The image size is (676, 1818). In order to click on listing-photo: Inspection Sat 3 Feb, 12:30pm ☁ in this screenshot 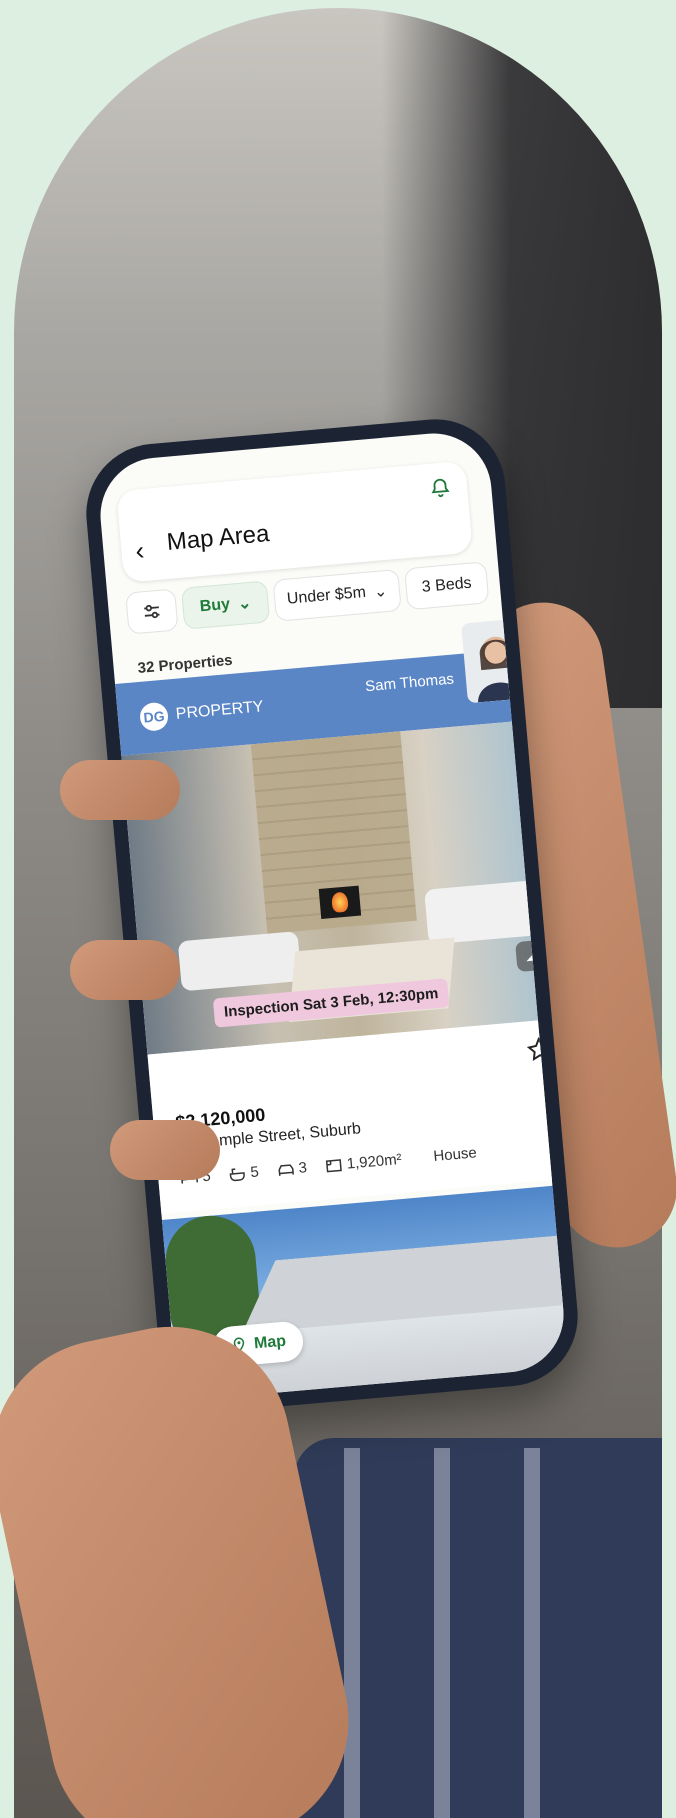, I will do `click(345, 886)`.